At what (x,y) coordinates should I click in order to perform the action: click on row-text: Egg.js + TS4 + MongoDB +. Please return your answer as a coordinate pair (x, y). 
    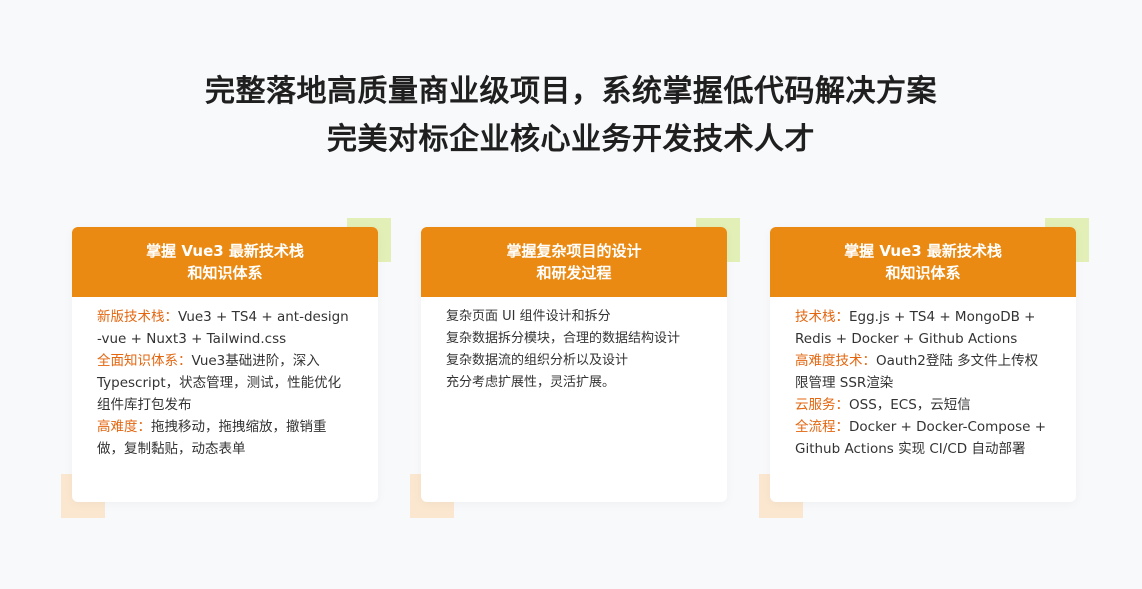
    Looking at the image, I should click on (942, 317).